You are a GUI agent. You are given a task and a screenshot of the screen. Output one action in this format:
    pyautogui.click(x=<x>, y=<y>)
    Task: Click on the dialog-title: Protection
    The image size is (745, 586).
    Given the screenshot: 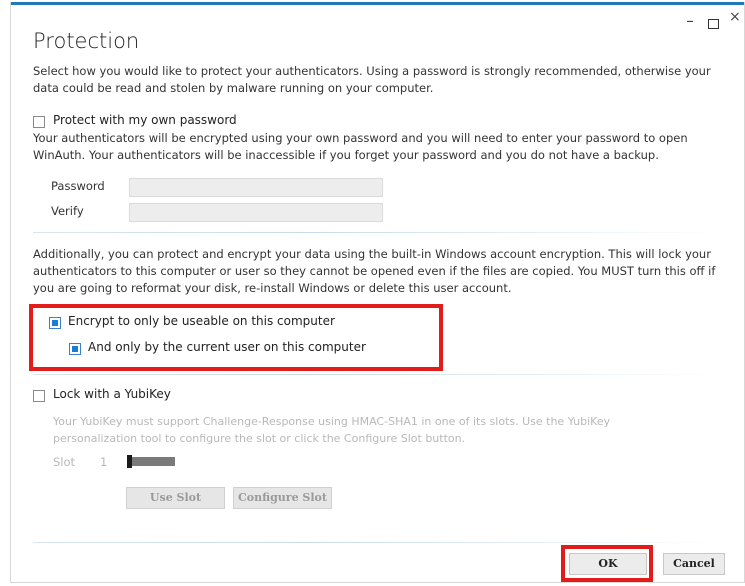 What is the action you would take?
    pyautogui.click(x=86, y=41)
    